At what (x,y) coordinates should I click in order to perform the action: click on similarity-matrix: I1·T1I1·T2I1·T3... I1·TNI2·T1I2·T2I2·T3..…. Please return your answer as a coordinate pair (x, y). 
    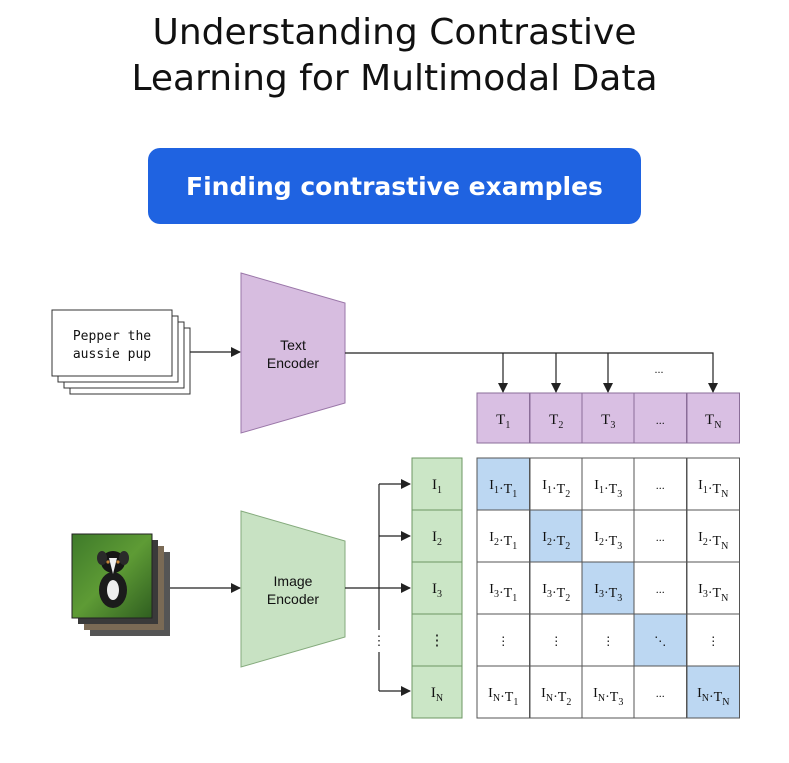
    Looking at the image, I should click on (608, 588).